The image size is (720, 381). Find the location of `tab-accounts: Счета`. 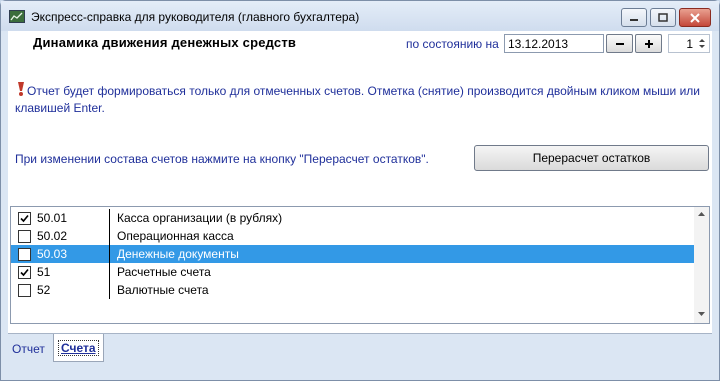

tab-accounts: Счета is located at coordinates (78, 348).